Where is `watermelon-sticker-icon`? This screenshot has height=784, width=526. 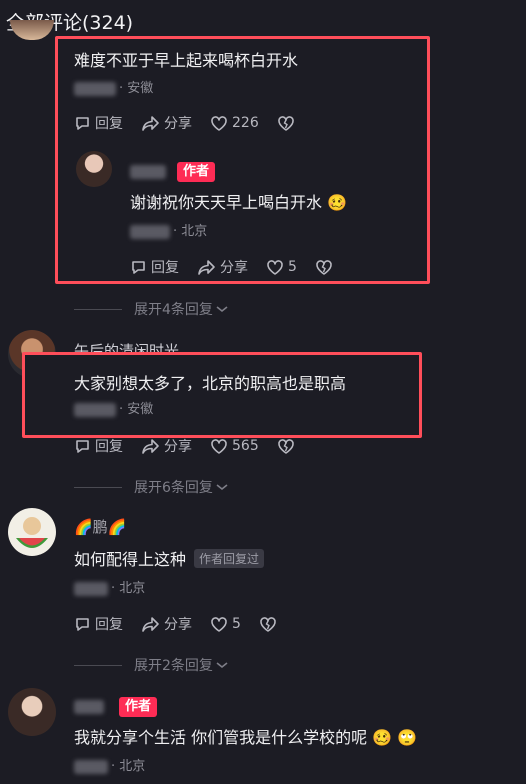
watermelon-sticker-icon is located at coordinates (32, 532).